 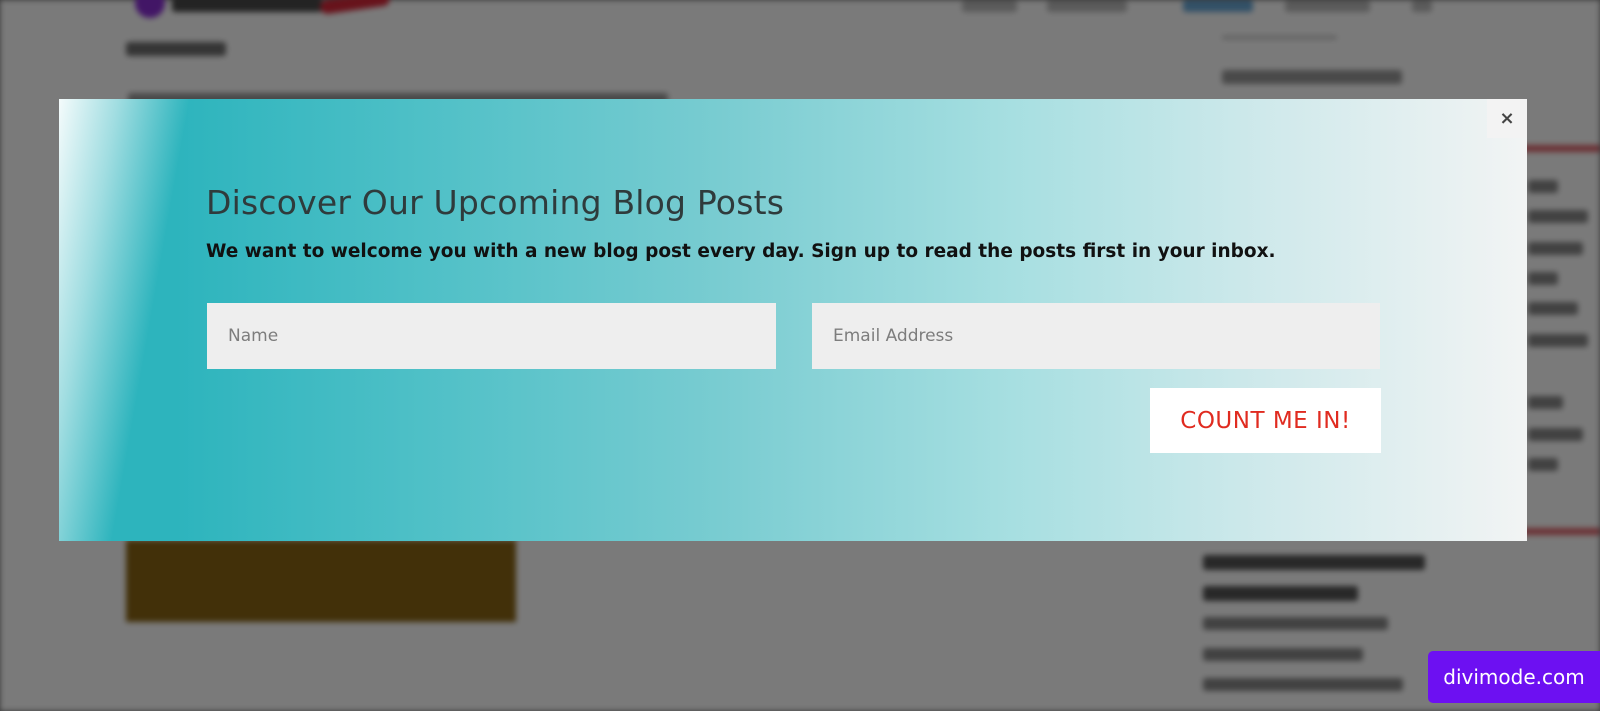 I want to click on close-button: ×, so click(x=1507, y=118).